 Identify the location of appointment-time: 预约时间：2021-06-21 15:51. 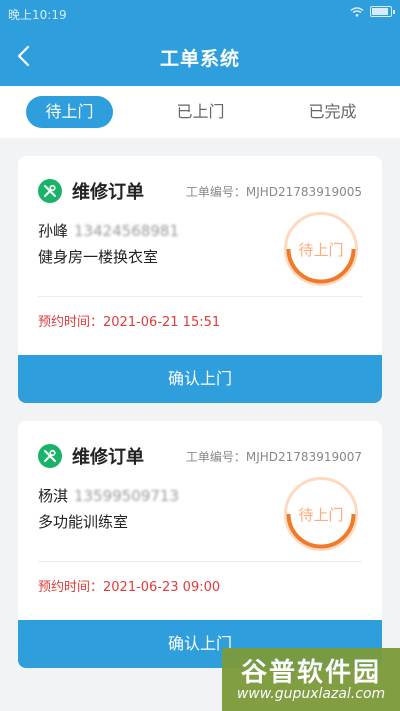
(129, 322).